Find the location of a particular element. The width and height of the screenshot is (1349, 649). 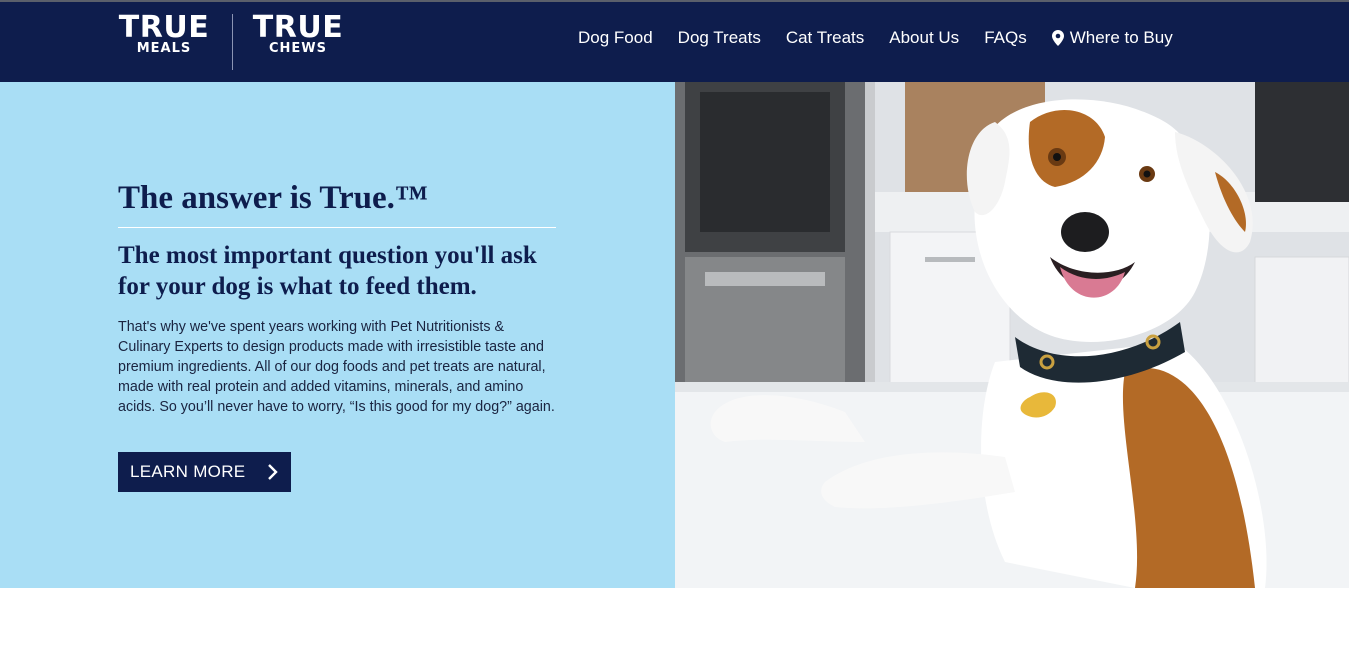

true-meals-logo: TRUE MEALS is located at coordinates (164, 33).